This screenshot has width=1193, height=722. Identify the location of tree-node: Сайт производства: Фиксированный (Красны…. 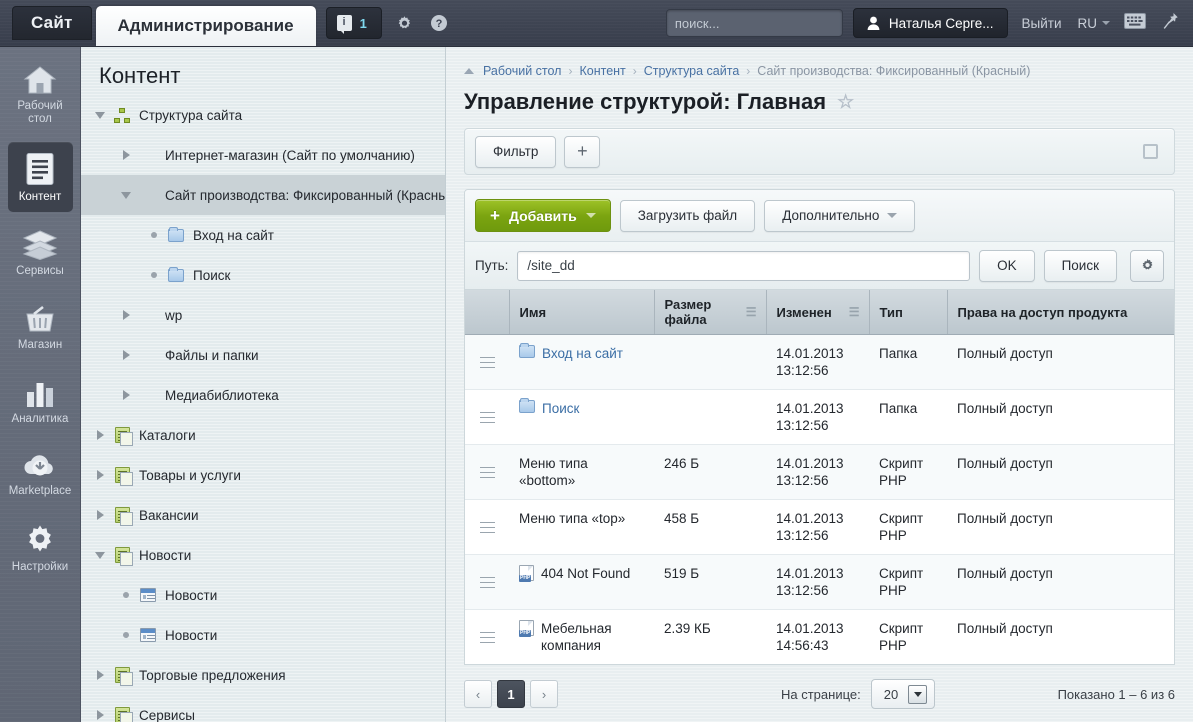
(263, 195).